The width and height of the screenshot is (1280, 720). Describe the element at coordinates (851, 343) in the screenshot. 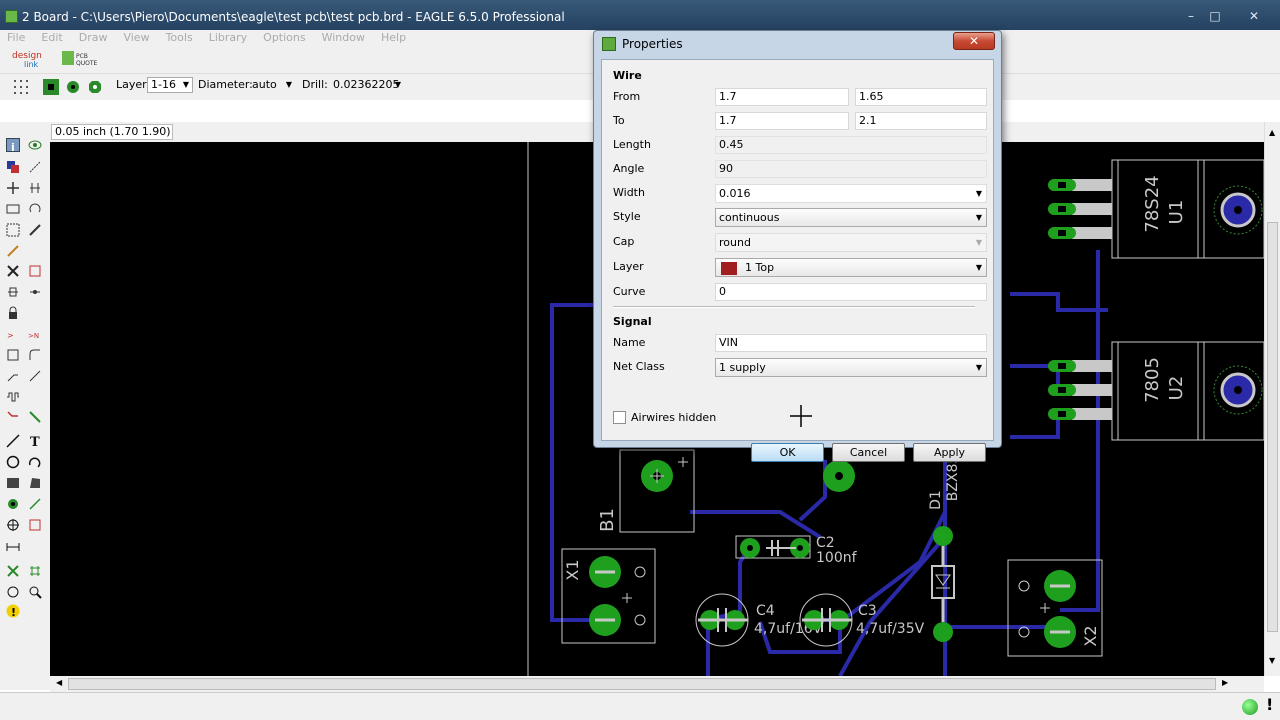

I see `signal-name-field: VIN` at that location.